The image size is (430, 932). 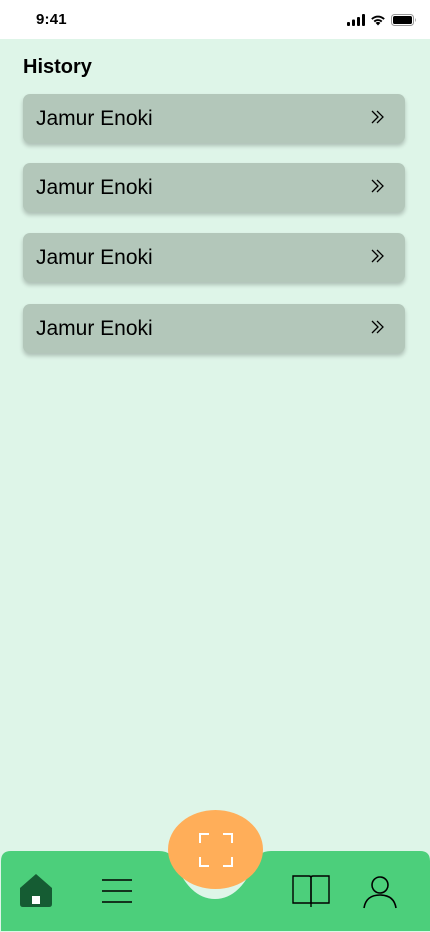 I want to click on menu-icon, so click(x=117, y=891).